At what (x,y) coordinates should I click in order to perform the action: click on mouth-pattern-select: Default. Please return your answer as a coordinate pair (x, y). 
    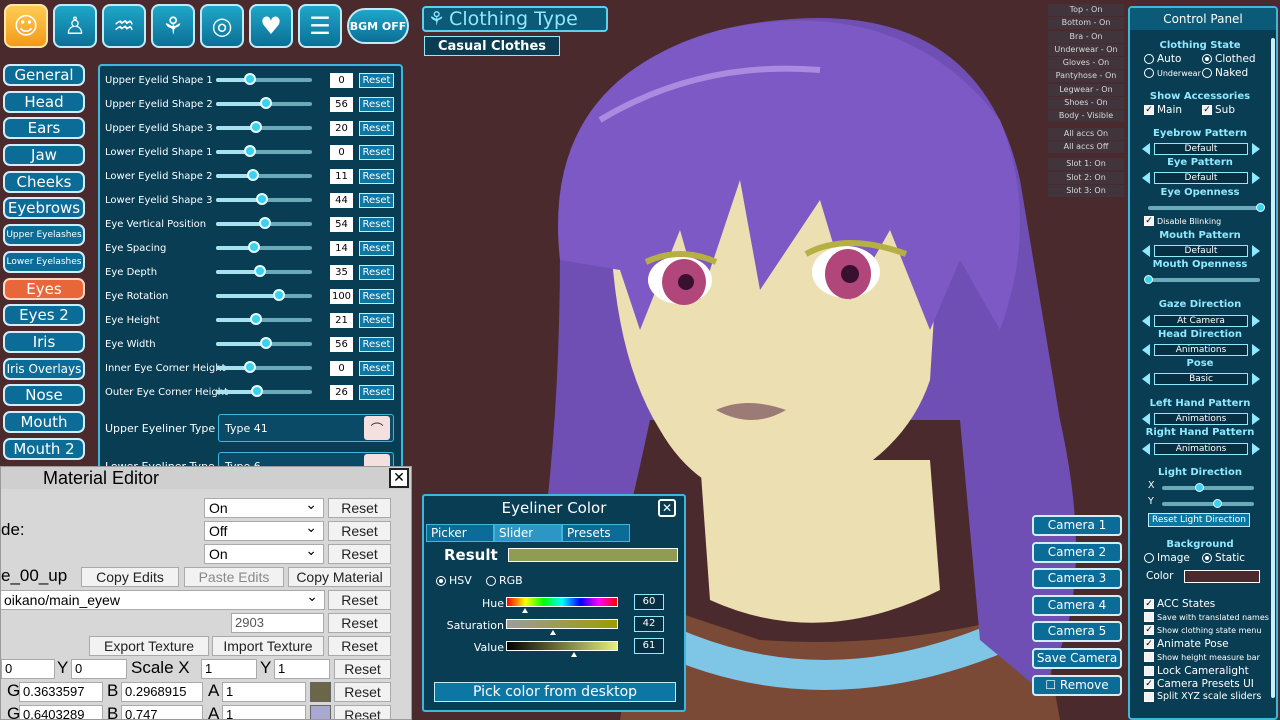
    Looking at the image, I should click on (1201, 250).